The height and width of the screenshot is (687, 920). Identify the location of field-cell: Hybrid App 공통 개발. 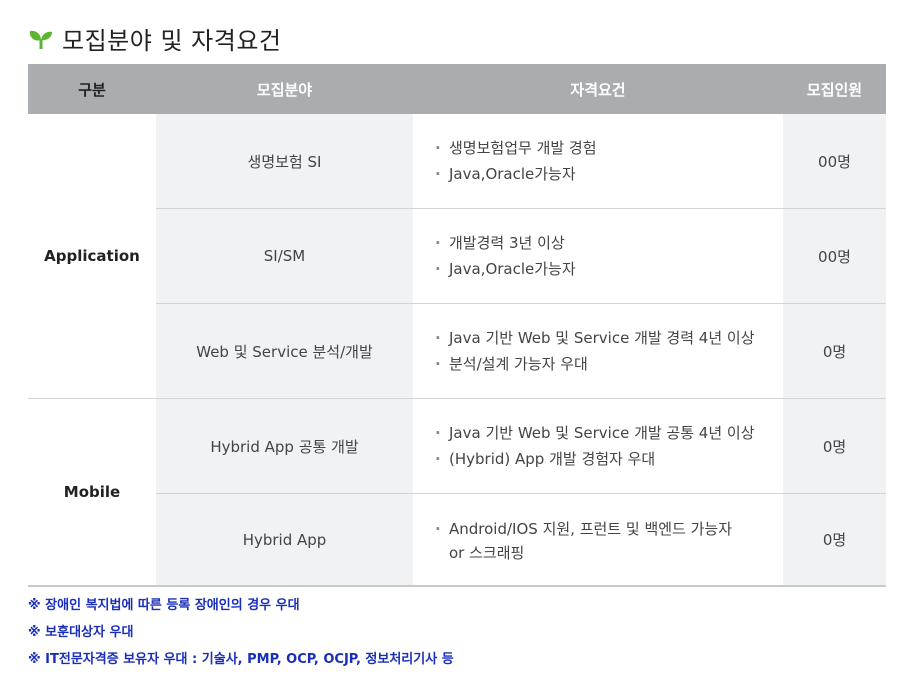
(284, 446).